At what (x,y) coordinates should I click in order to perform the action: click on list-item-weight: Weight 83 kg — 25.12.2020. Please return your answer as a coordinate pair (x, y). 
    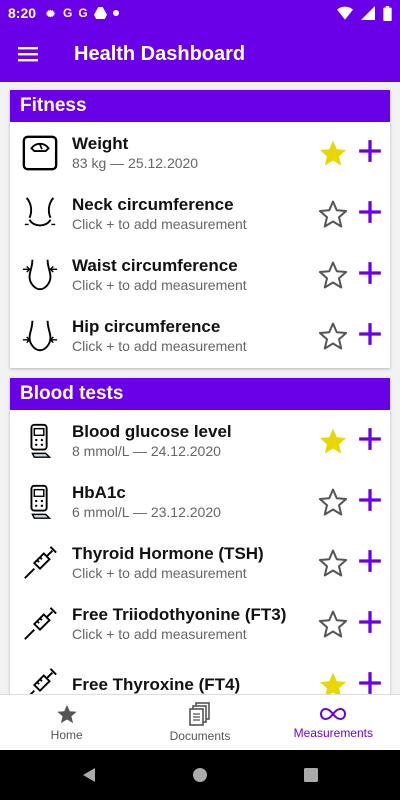
    Looking at the image, I should click on (200, 152).